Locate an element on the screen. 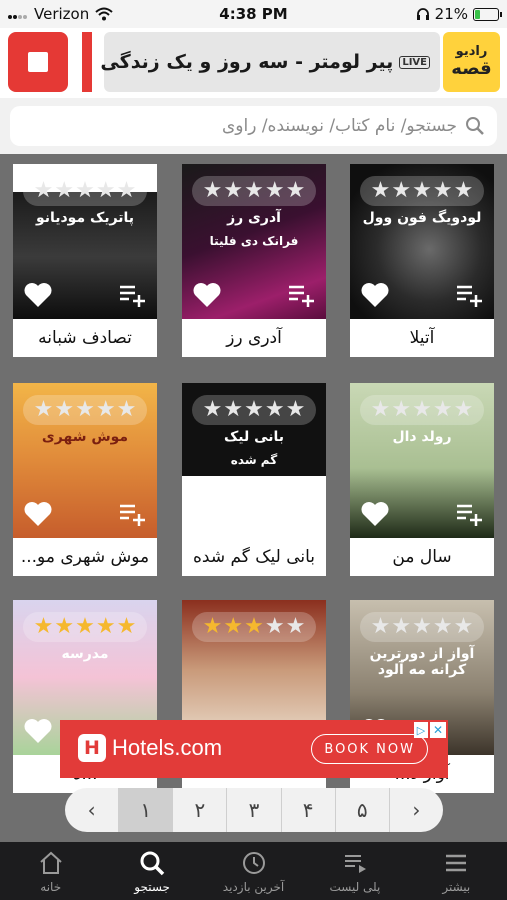 The height and width of the screenshot is (900, 507). book-cover: پاتریک مودیانو ★ ★ ★ ★ ★ is located at coordinates (85, 241).